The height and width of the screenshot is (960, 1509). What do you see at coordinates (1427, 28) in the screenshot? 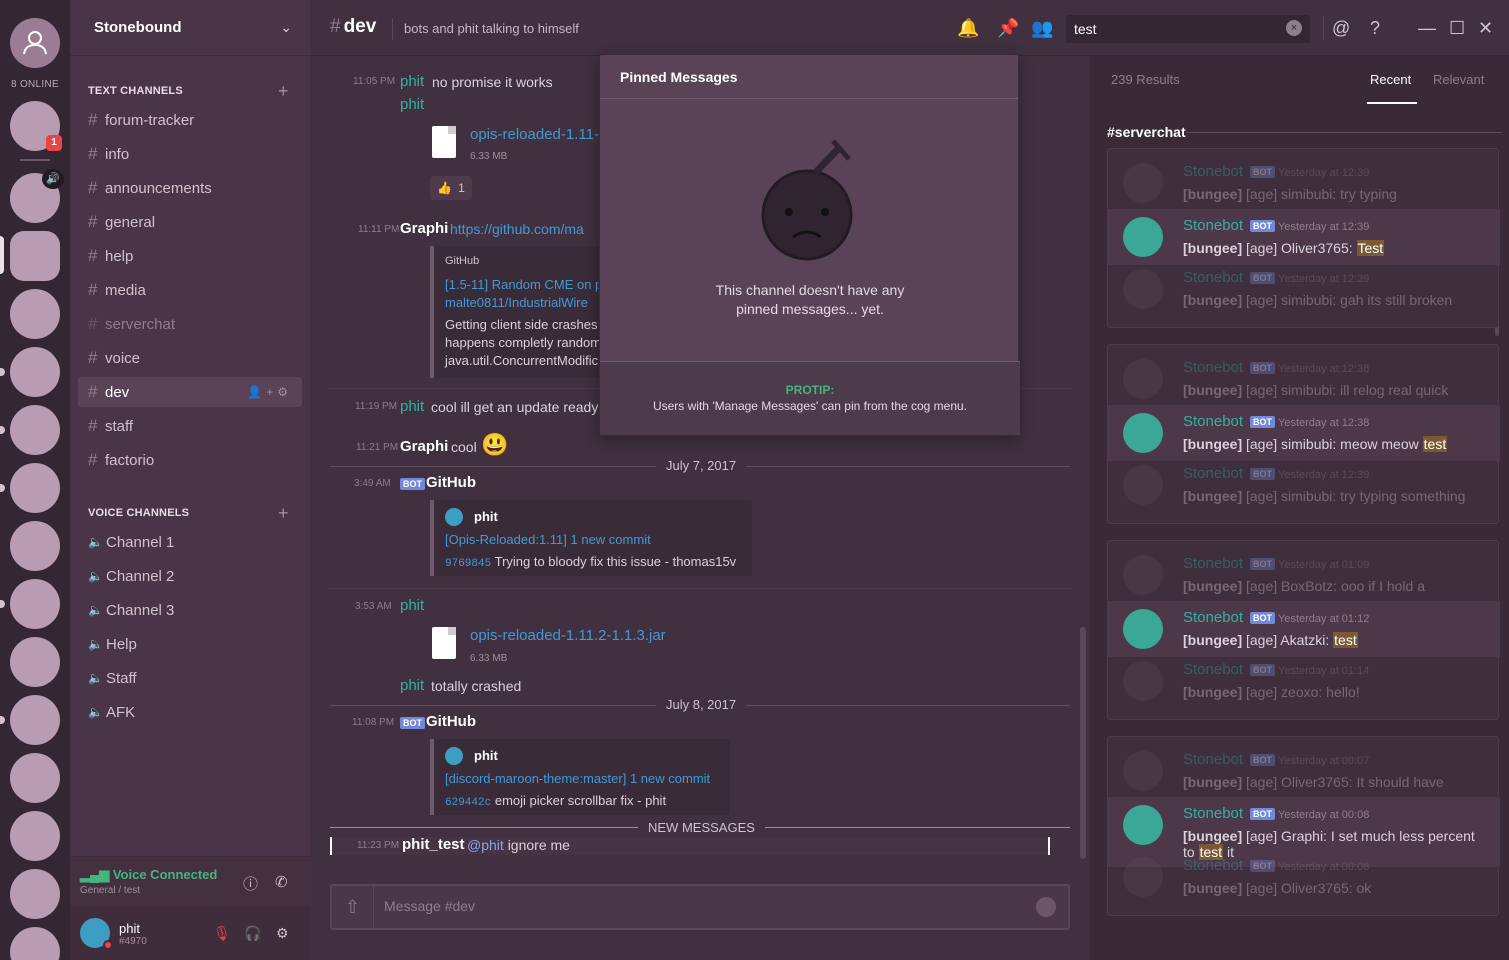
I see `minimize-icon: —` at bounding box center [1427, 28].